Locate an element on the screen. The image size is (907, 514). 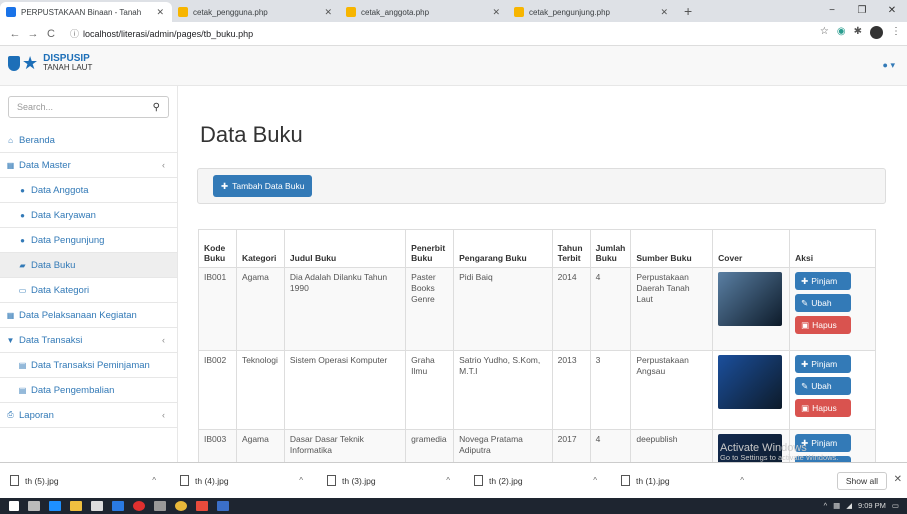
download-item: th (2).jpg ^ is located at coordinates (537, 481).